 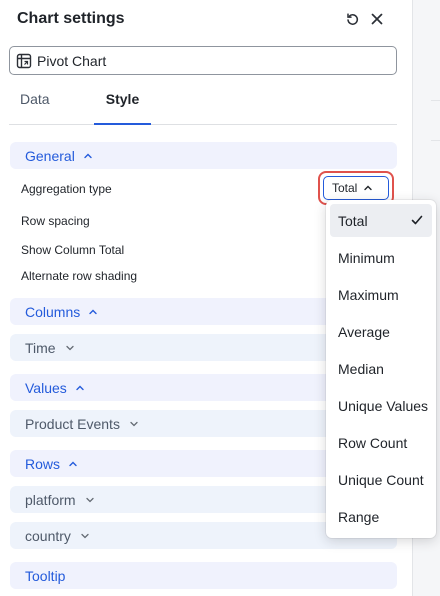 What do you see at coordinates (40, 347) in the screenshot?
I see `field-label: Time` at bounding box center [40, 347].